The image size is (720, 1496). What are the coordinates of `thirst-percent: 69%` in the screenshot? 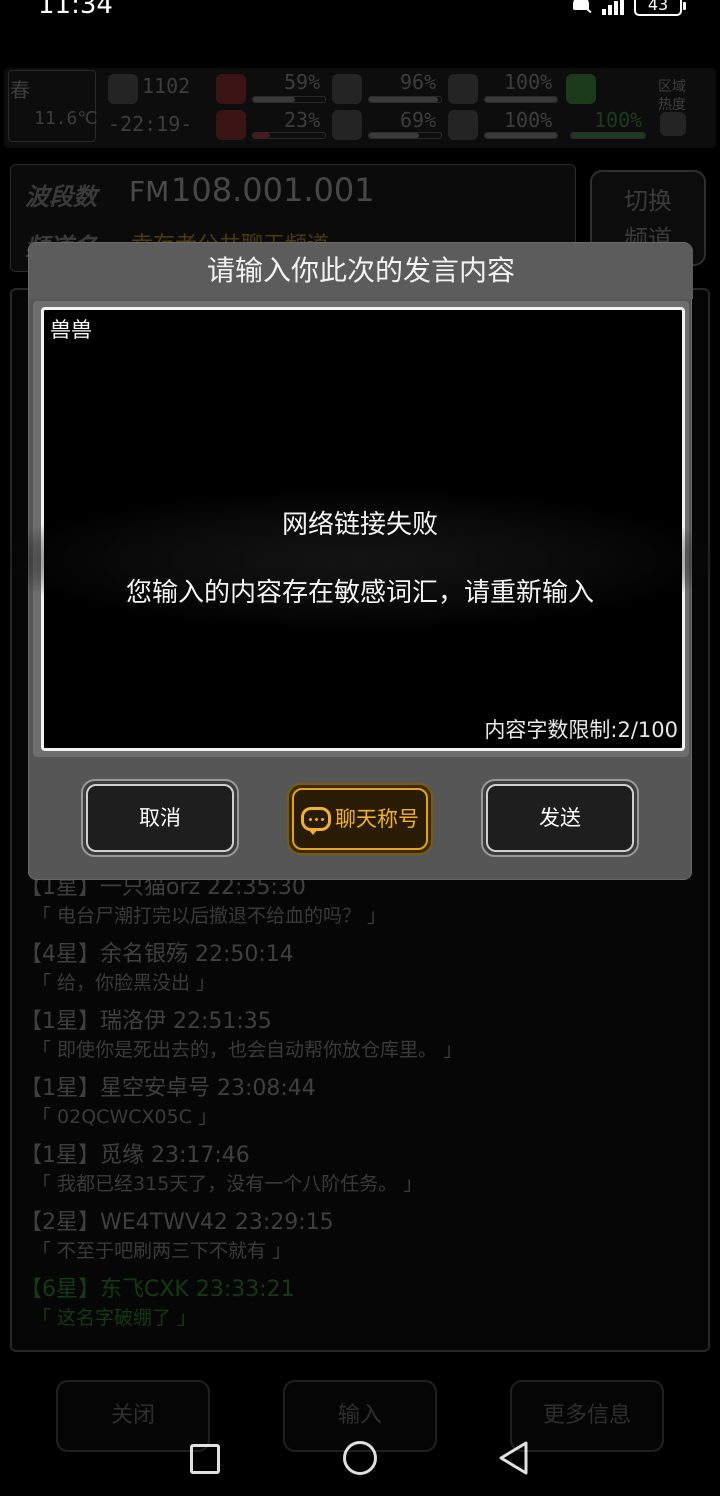 It's located at (418, 120).